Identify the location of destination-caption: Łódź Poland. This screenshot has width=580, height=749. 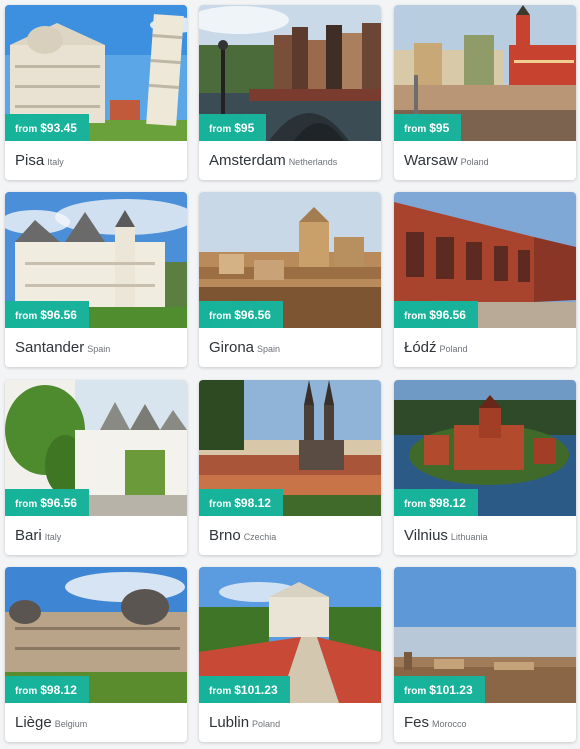
(436, 347).